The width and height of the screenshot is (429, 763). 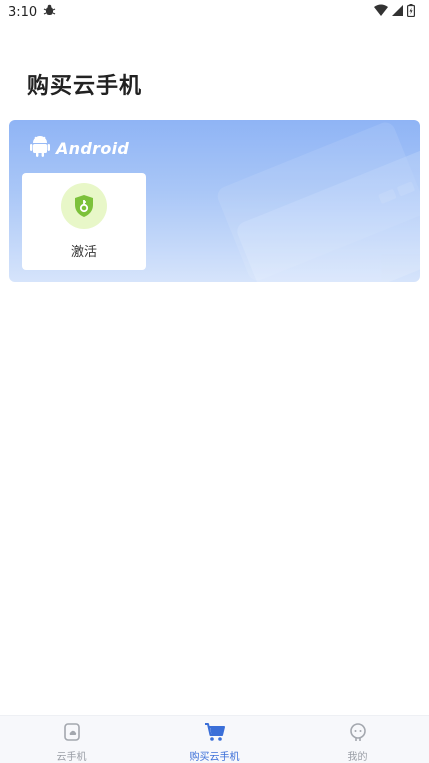 What do you see at coordinates (357, 757) in the screenshot?
I see `tab-label: 我的` at bounding box center [357, 757].